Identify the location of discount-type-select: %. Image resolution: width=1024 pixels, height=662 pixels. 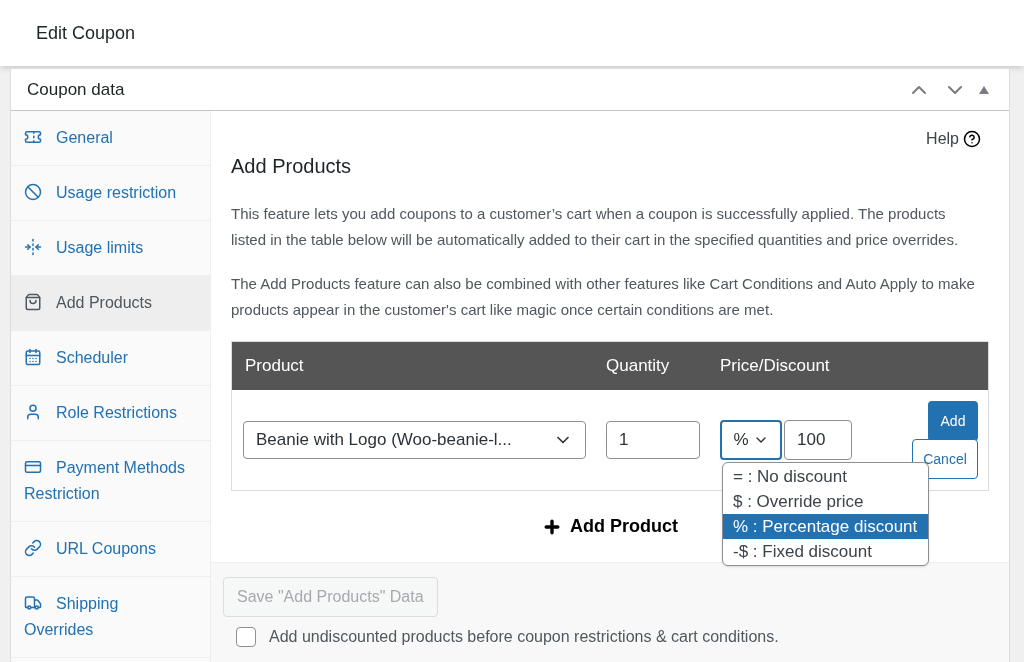
(751, 440).